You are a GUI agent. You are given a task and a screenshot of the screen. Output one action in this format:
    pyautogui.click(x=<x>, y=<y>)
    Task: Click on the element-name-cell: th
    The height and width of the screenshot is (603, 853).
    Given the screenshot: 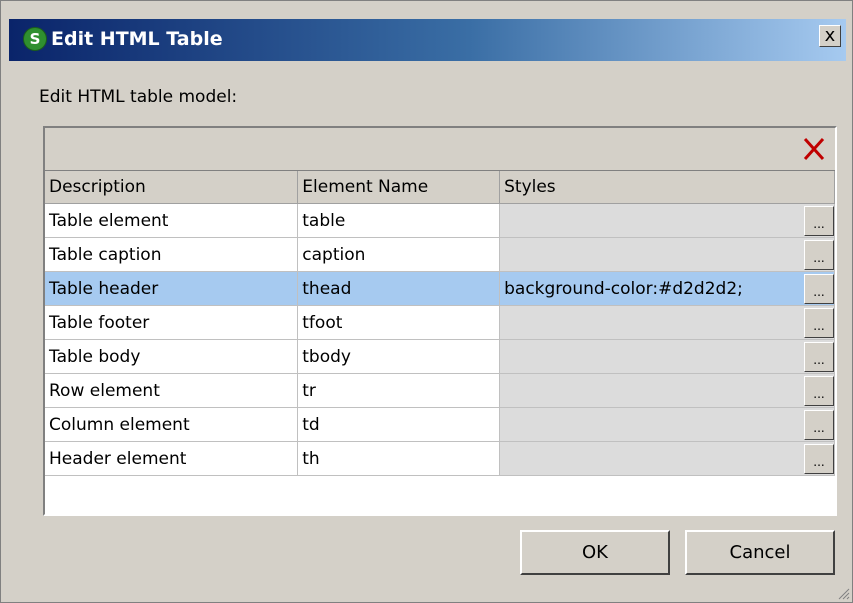 What is the action you would take?
    pyautogui.click(x=399, y=458)
    